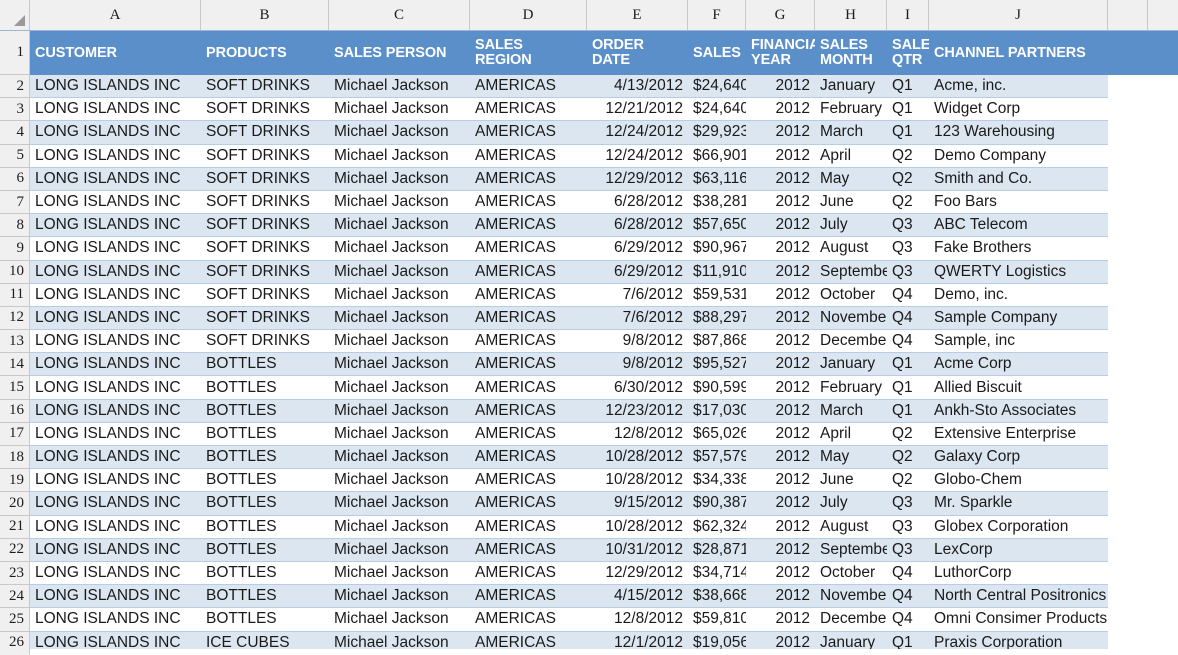  What do you see at coordinates (851, 179) in the screenshot?
I see `cell-sales-month: May` at bounding box center [851, 179].